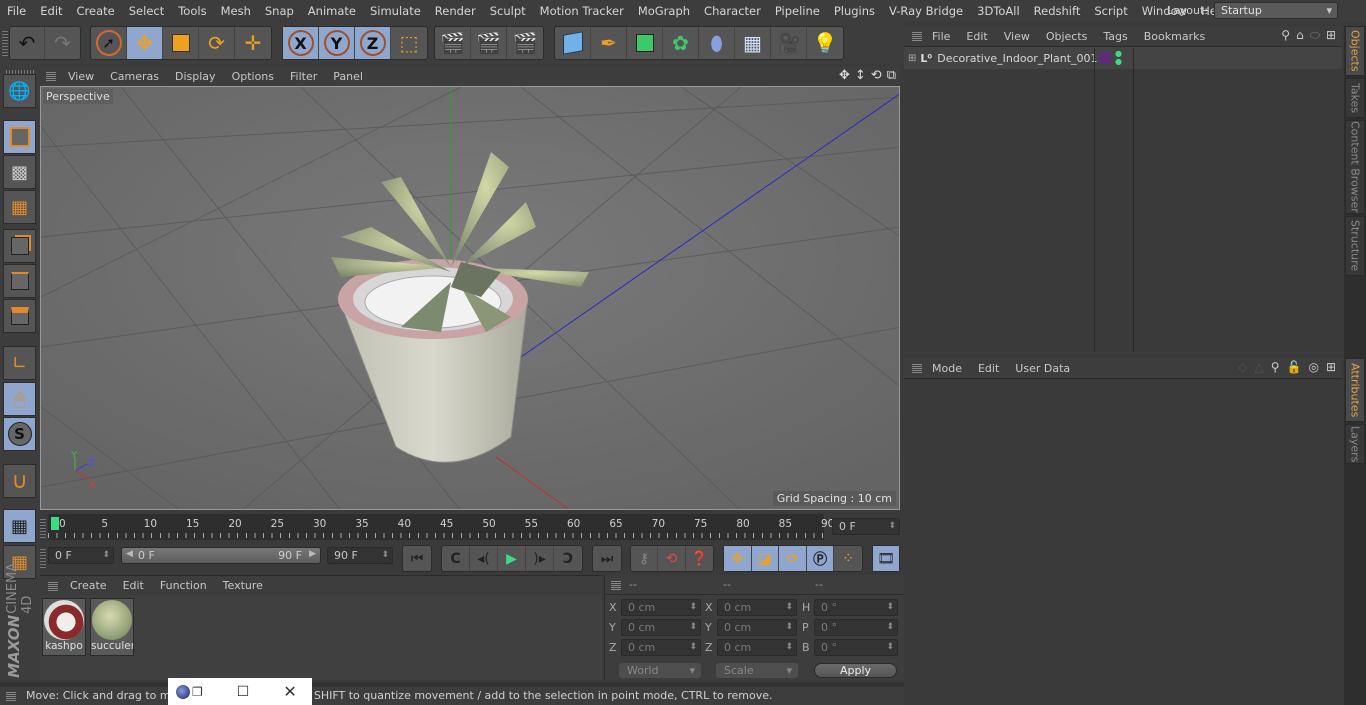 Image resolution: width=1366 pixels, height=705 pixels. What do you see at coordinates (81, 76) in the screenshot?
I see `viewport-menu-view: View` at bounding box center [81, 76].